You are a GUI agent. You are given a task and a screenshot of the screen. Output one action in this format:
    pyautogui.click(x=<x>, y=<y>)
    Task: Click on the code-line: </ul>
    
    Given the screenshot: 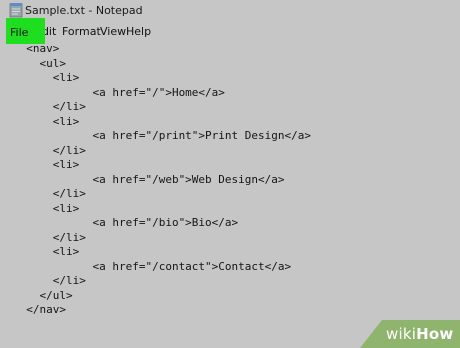 What is the action you would take?
    pyautogui.click(x=43, y=295)
    